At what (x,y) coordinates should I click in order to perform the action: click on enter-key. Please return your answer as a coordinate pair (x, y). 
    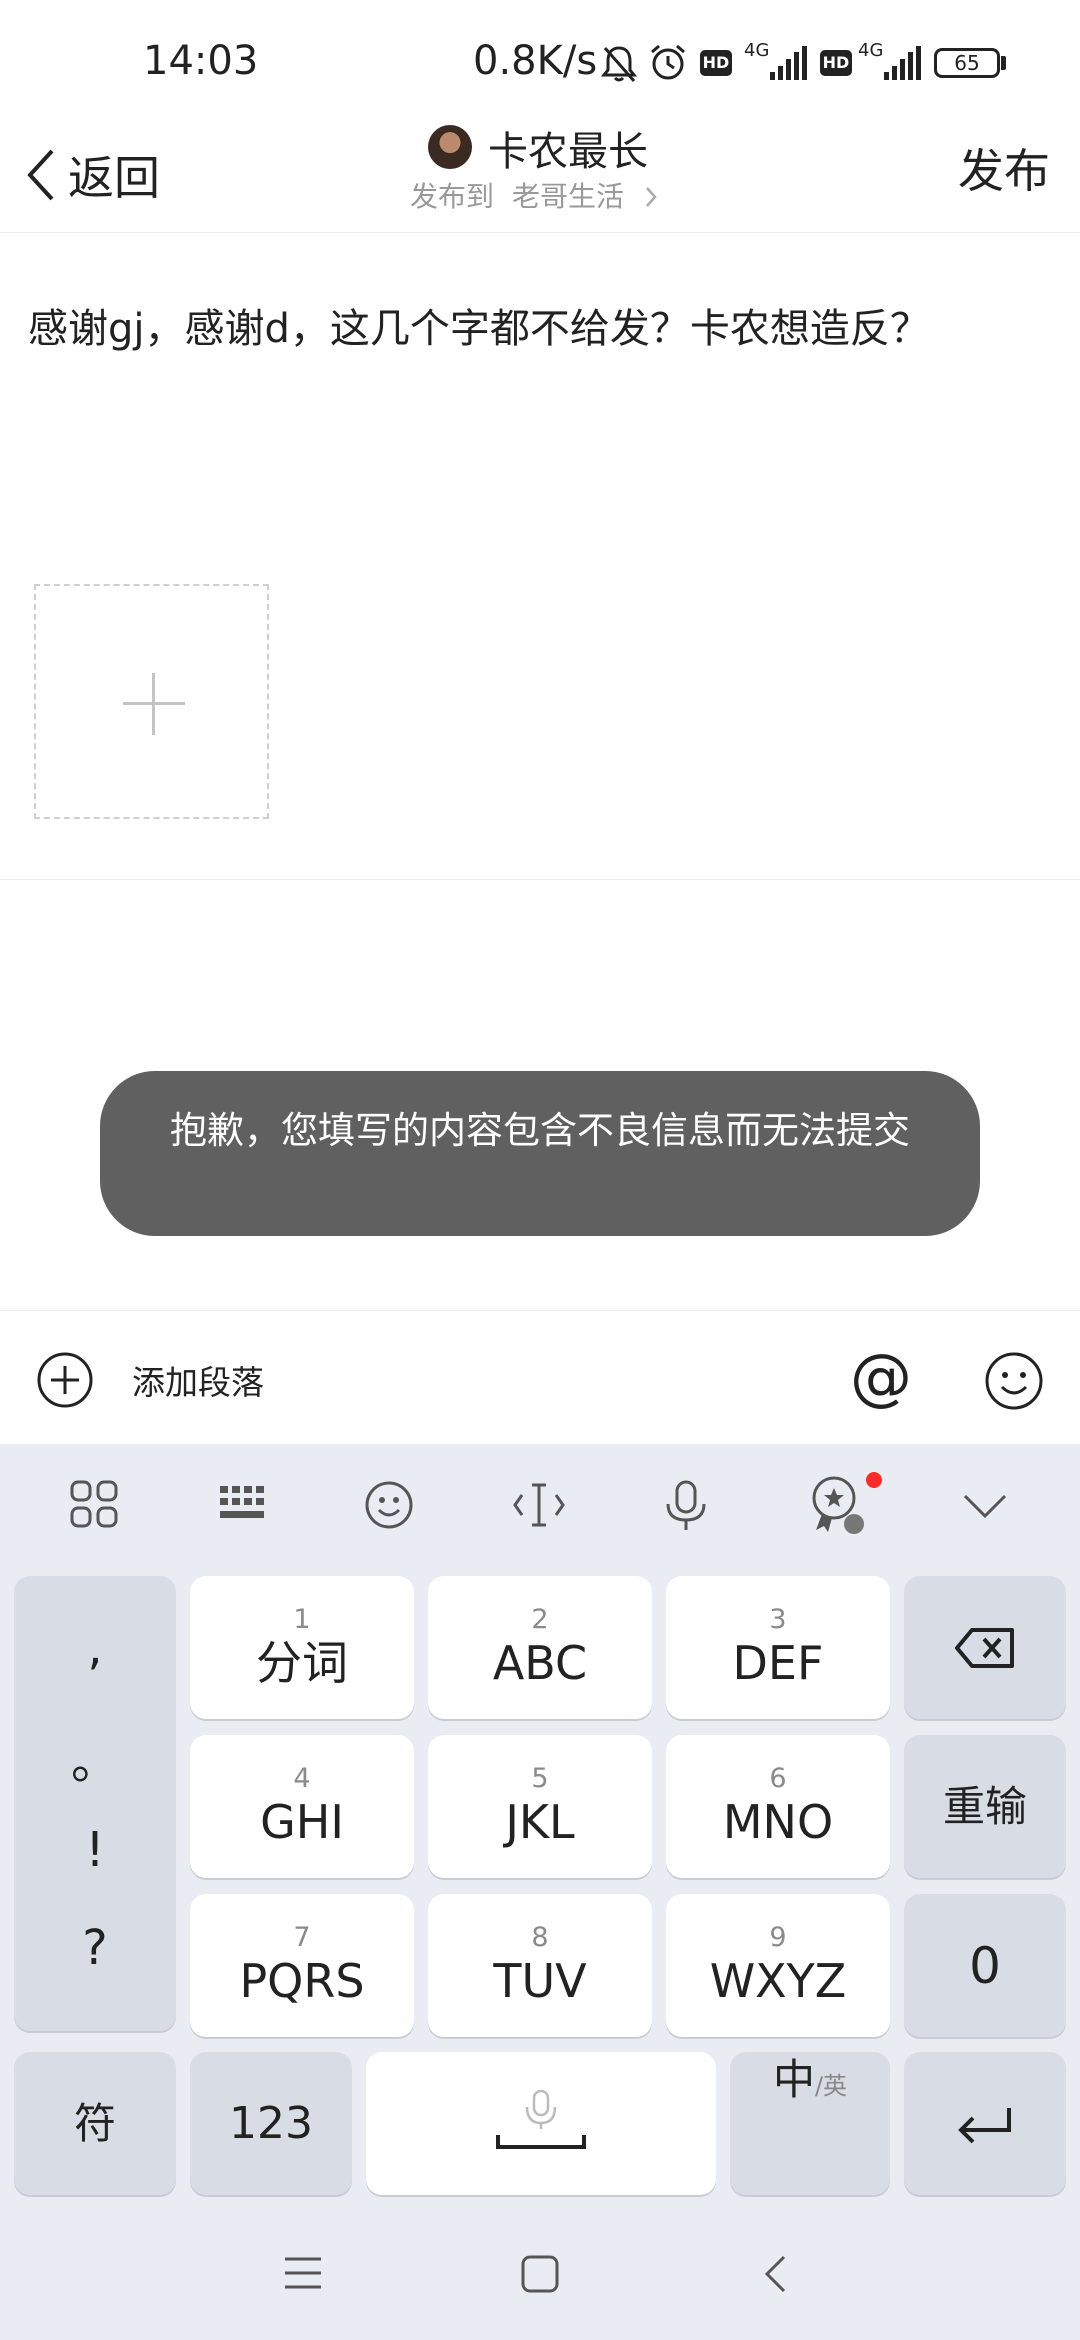
    Looking at the image, I should click on (985, 2123).